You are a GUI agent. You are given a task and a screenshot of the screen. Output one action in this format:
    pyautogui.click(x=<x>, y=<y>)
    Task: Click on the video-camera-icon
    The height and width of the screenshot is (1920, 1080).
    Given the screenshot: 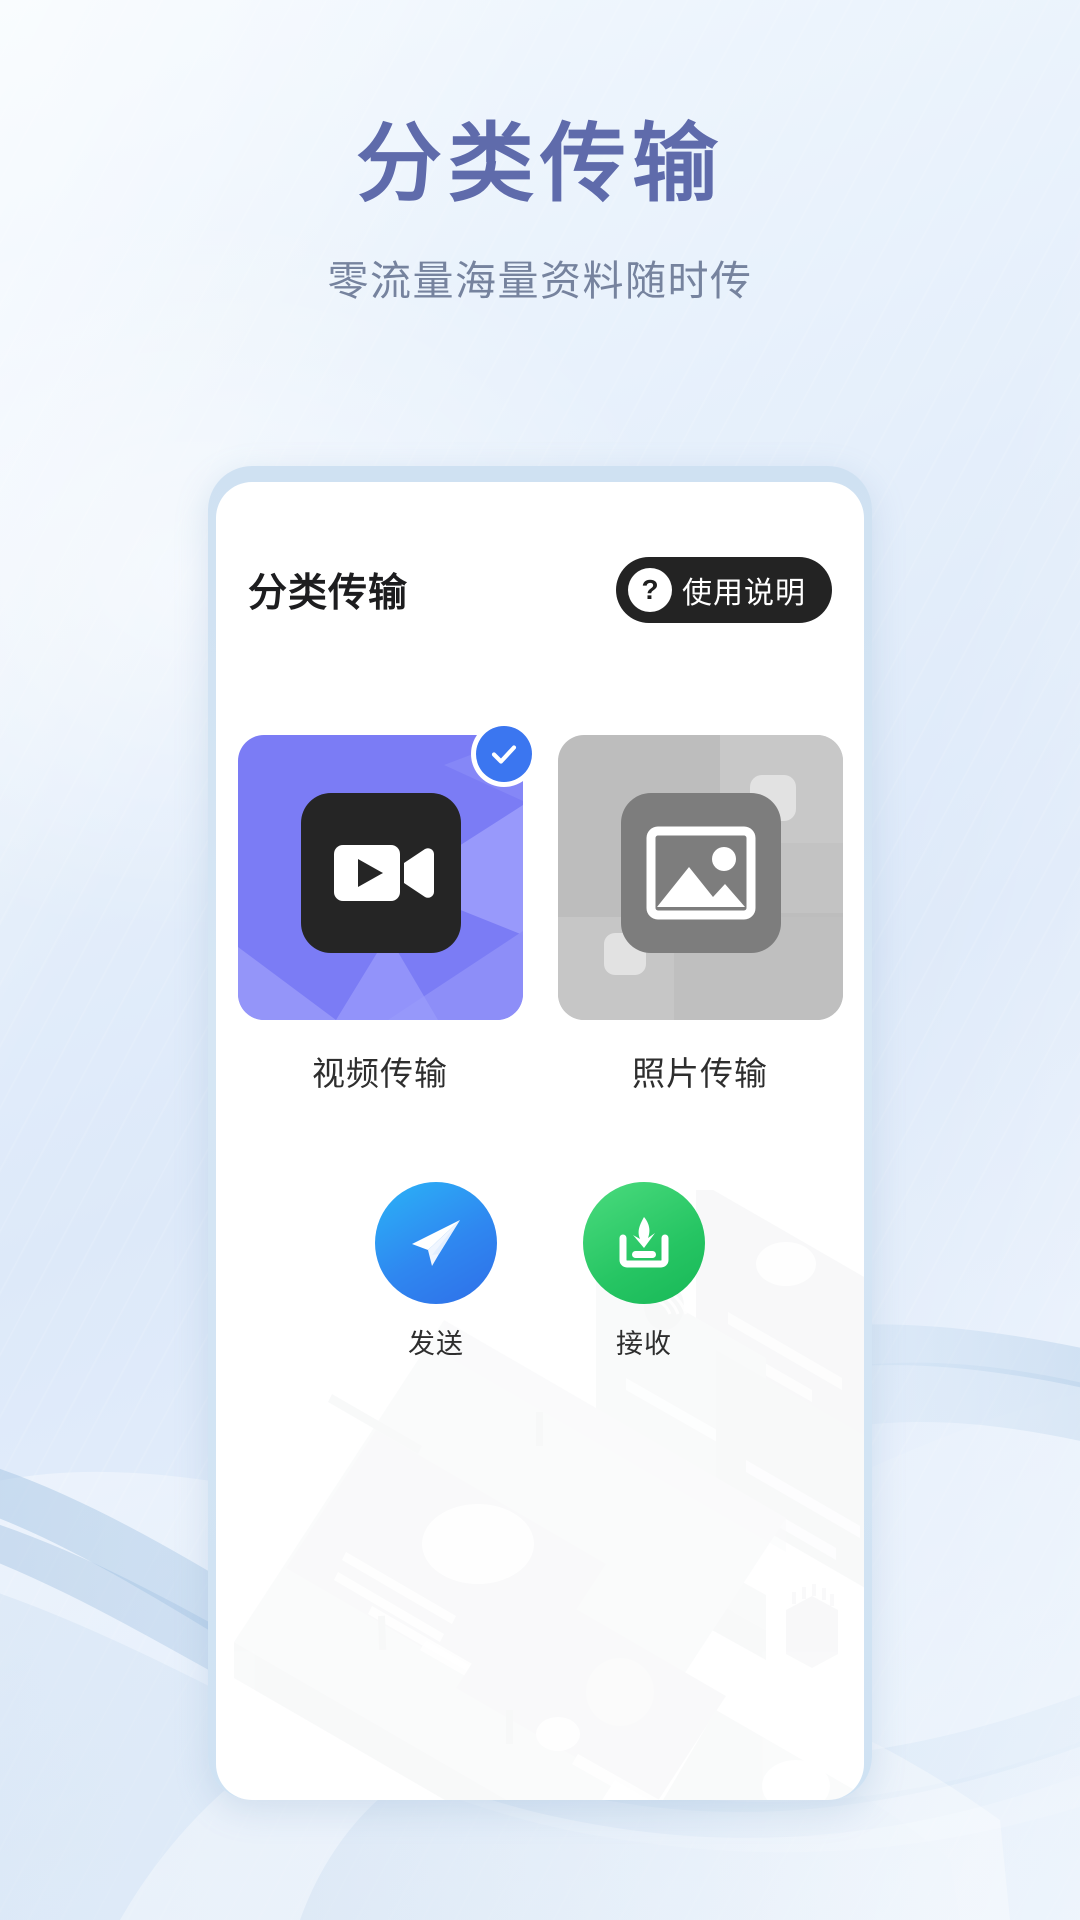 What is the action you would take?
    pyautogui.click(x=380, y=873)
    